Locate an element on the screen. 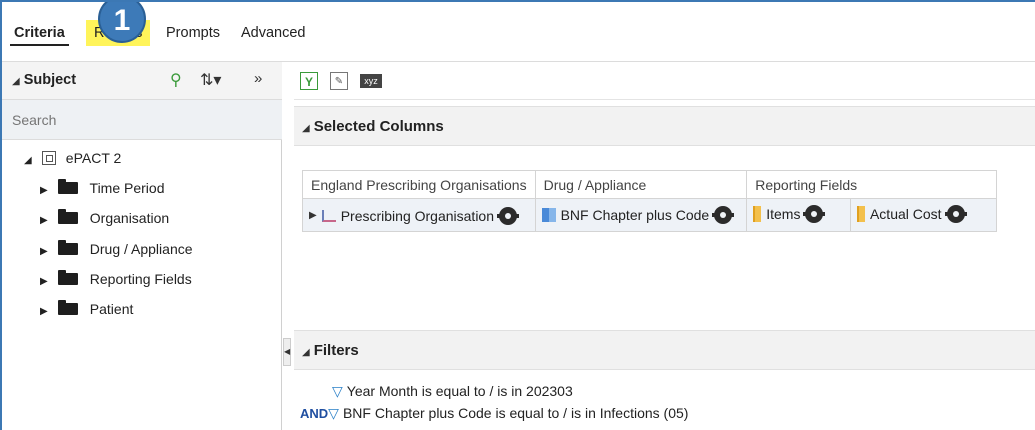  column-cell-actual-cost: Actual Cost is located at coordinates (923, 215).